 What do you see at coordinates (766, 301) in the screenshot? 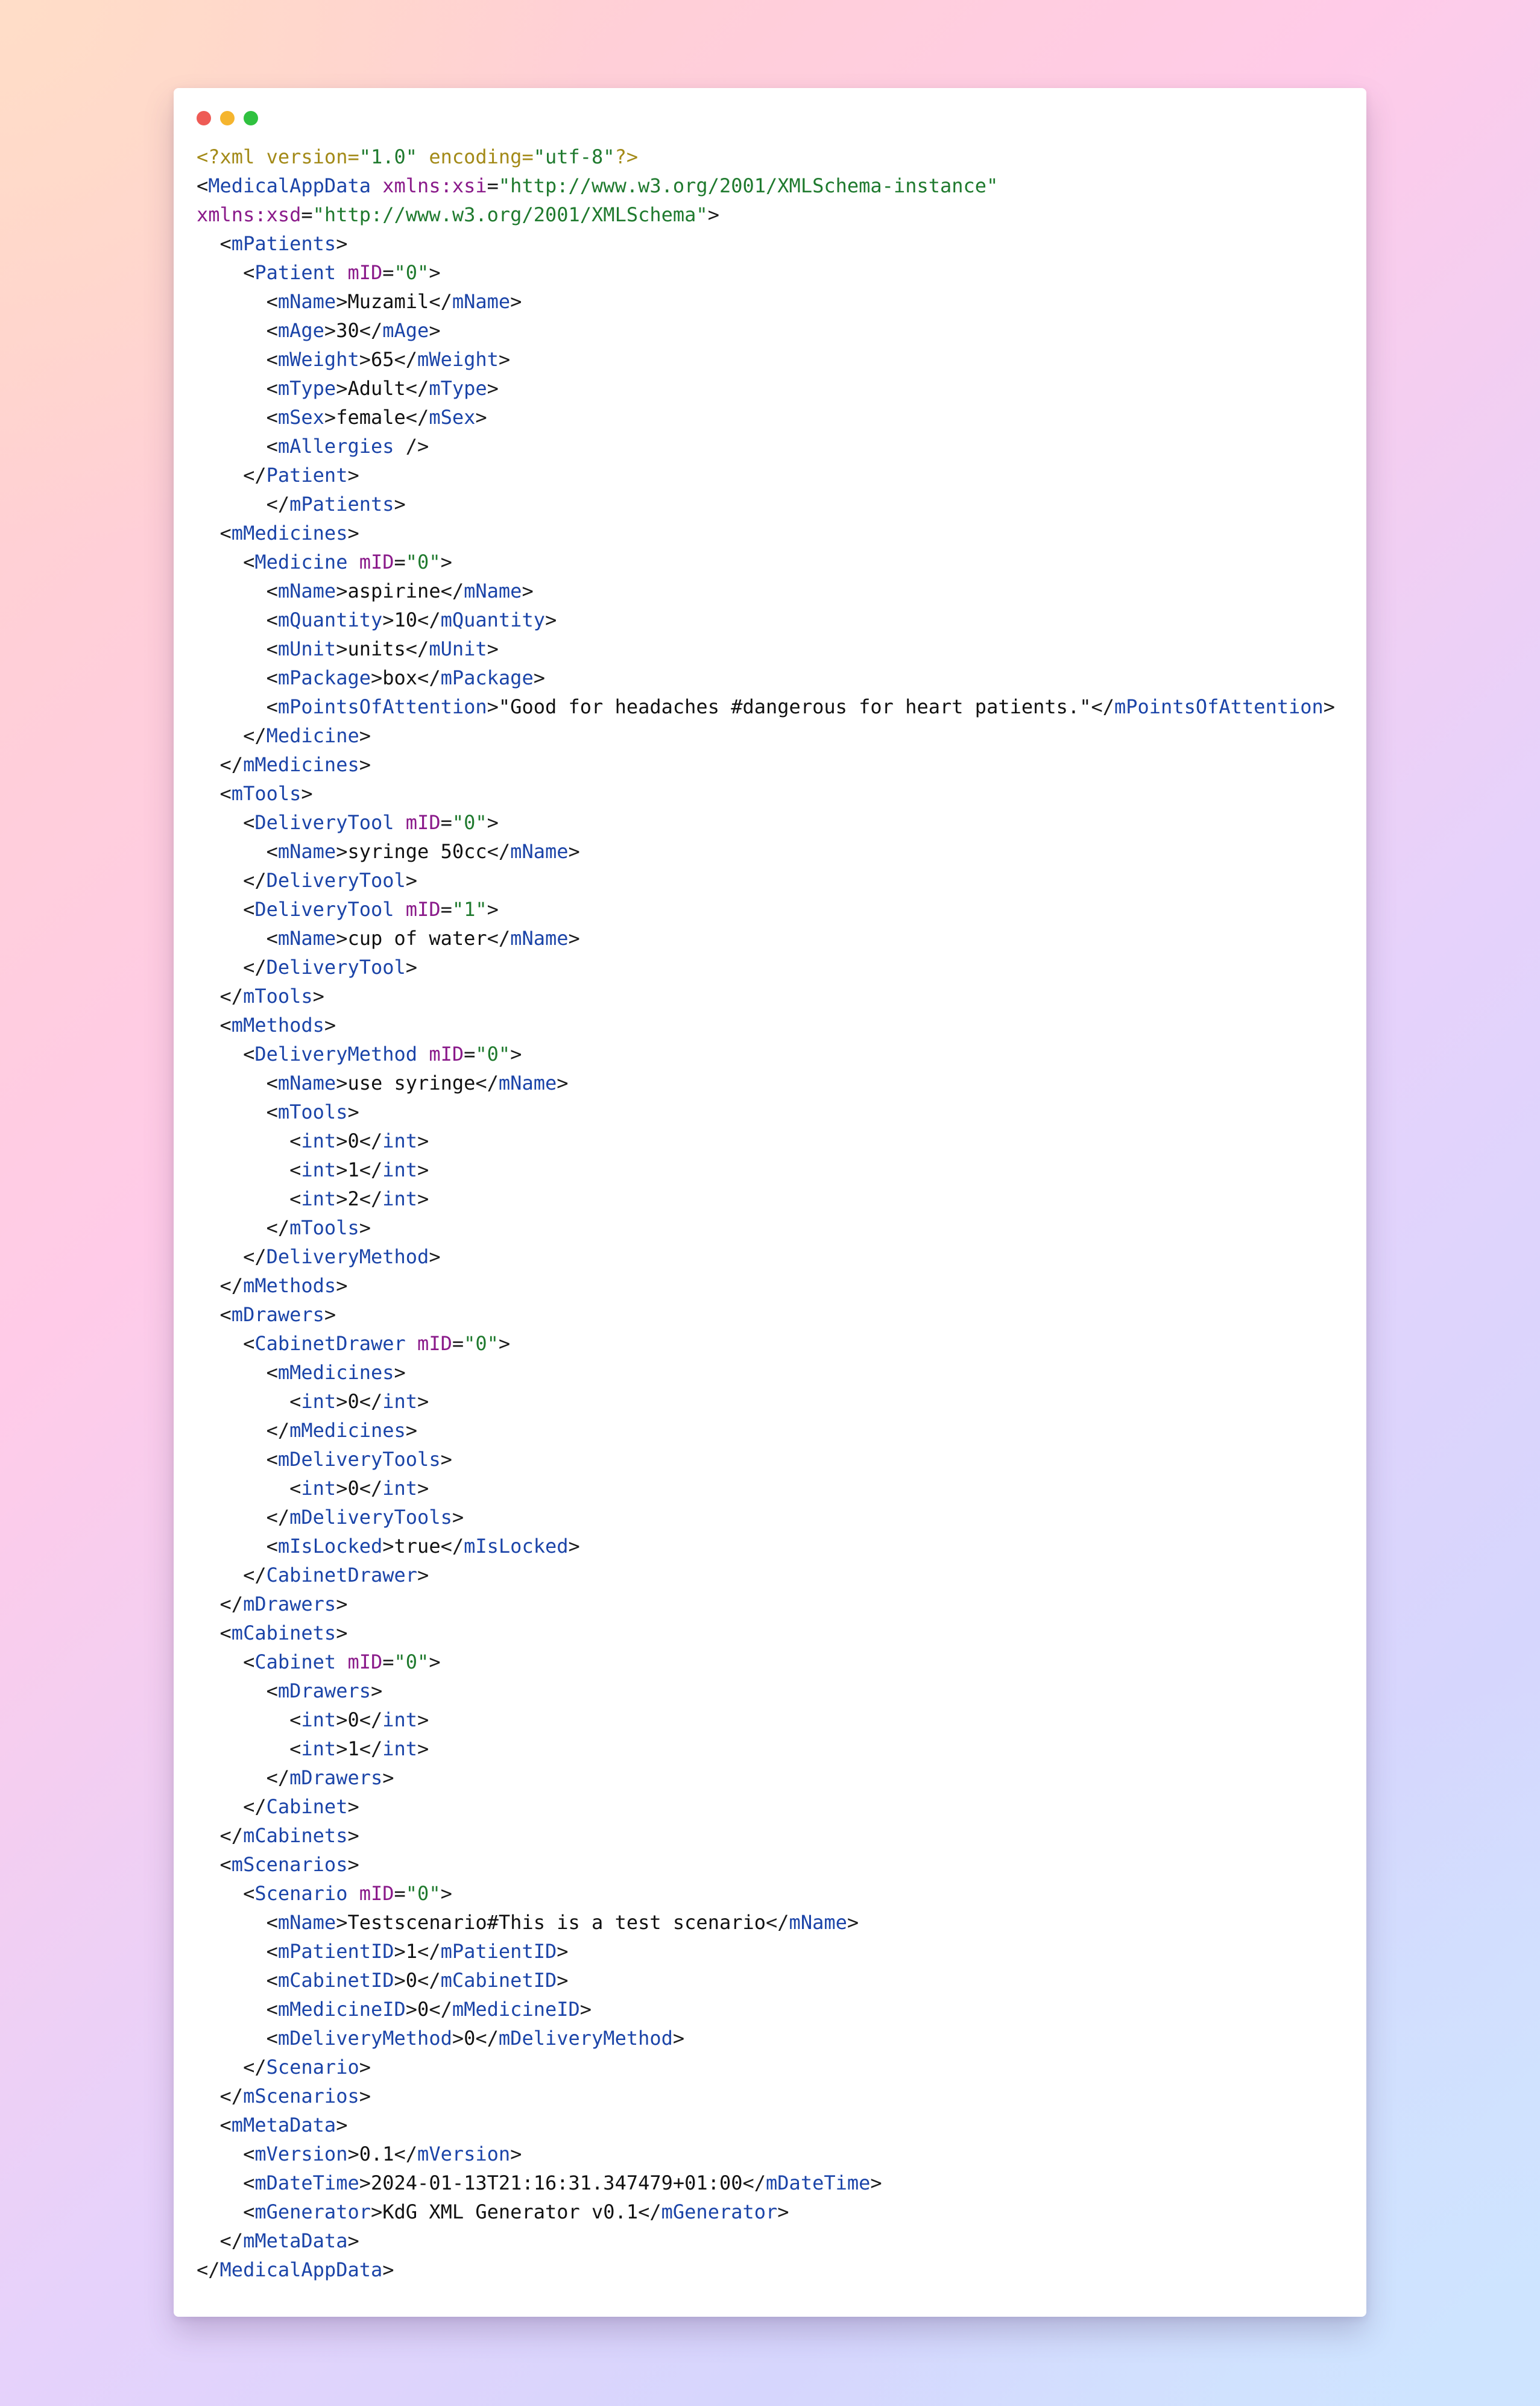
I see `code-line: <mName>Muzamil</mName>` at bounding box center [766, 301].